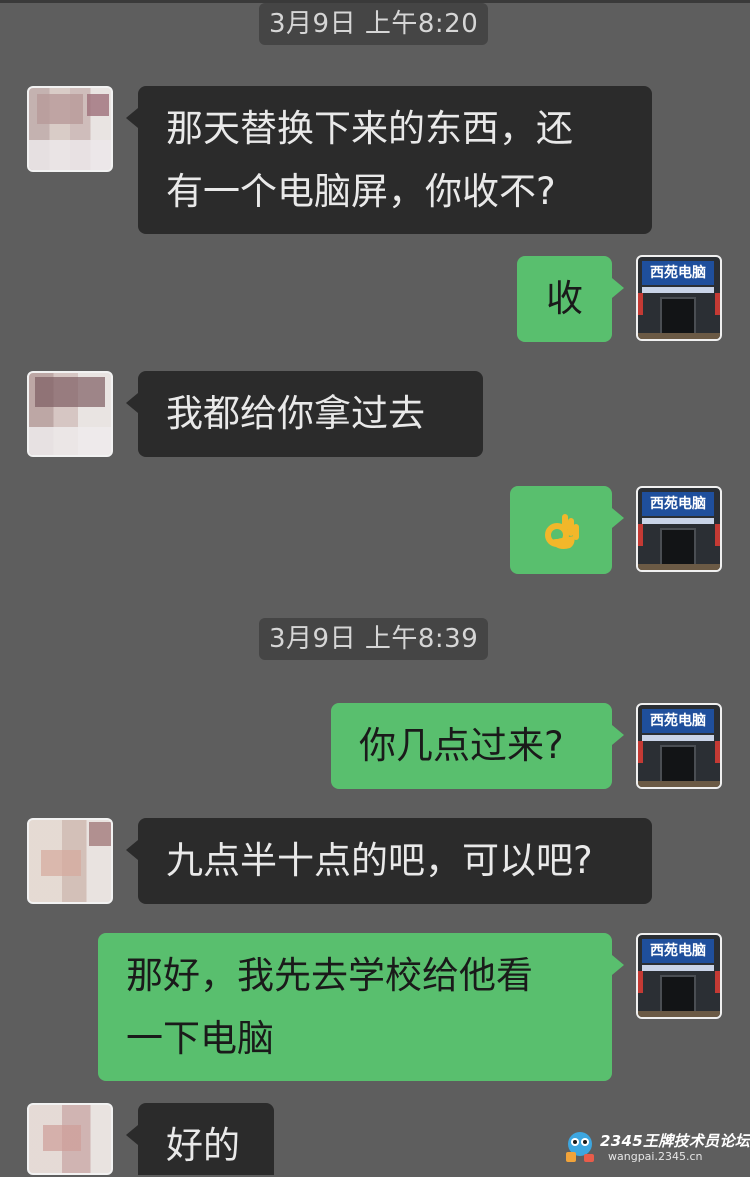 The image size is (750, 1177). I want to click on message-text: 有一个电脑屏，你收不?, so click(361, 191).